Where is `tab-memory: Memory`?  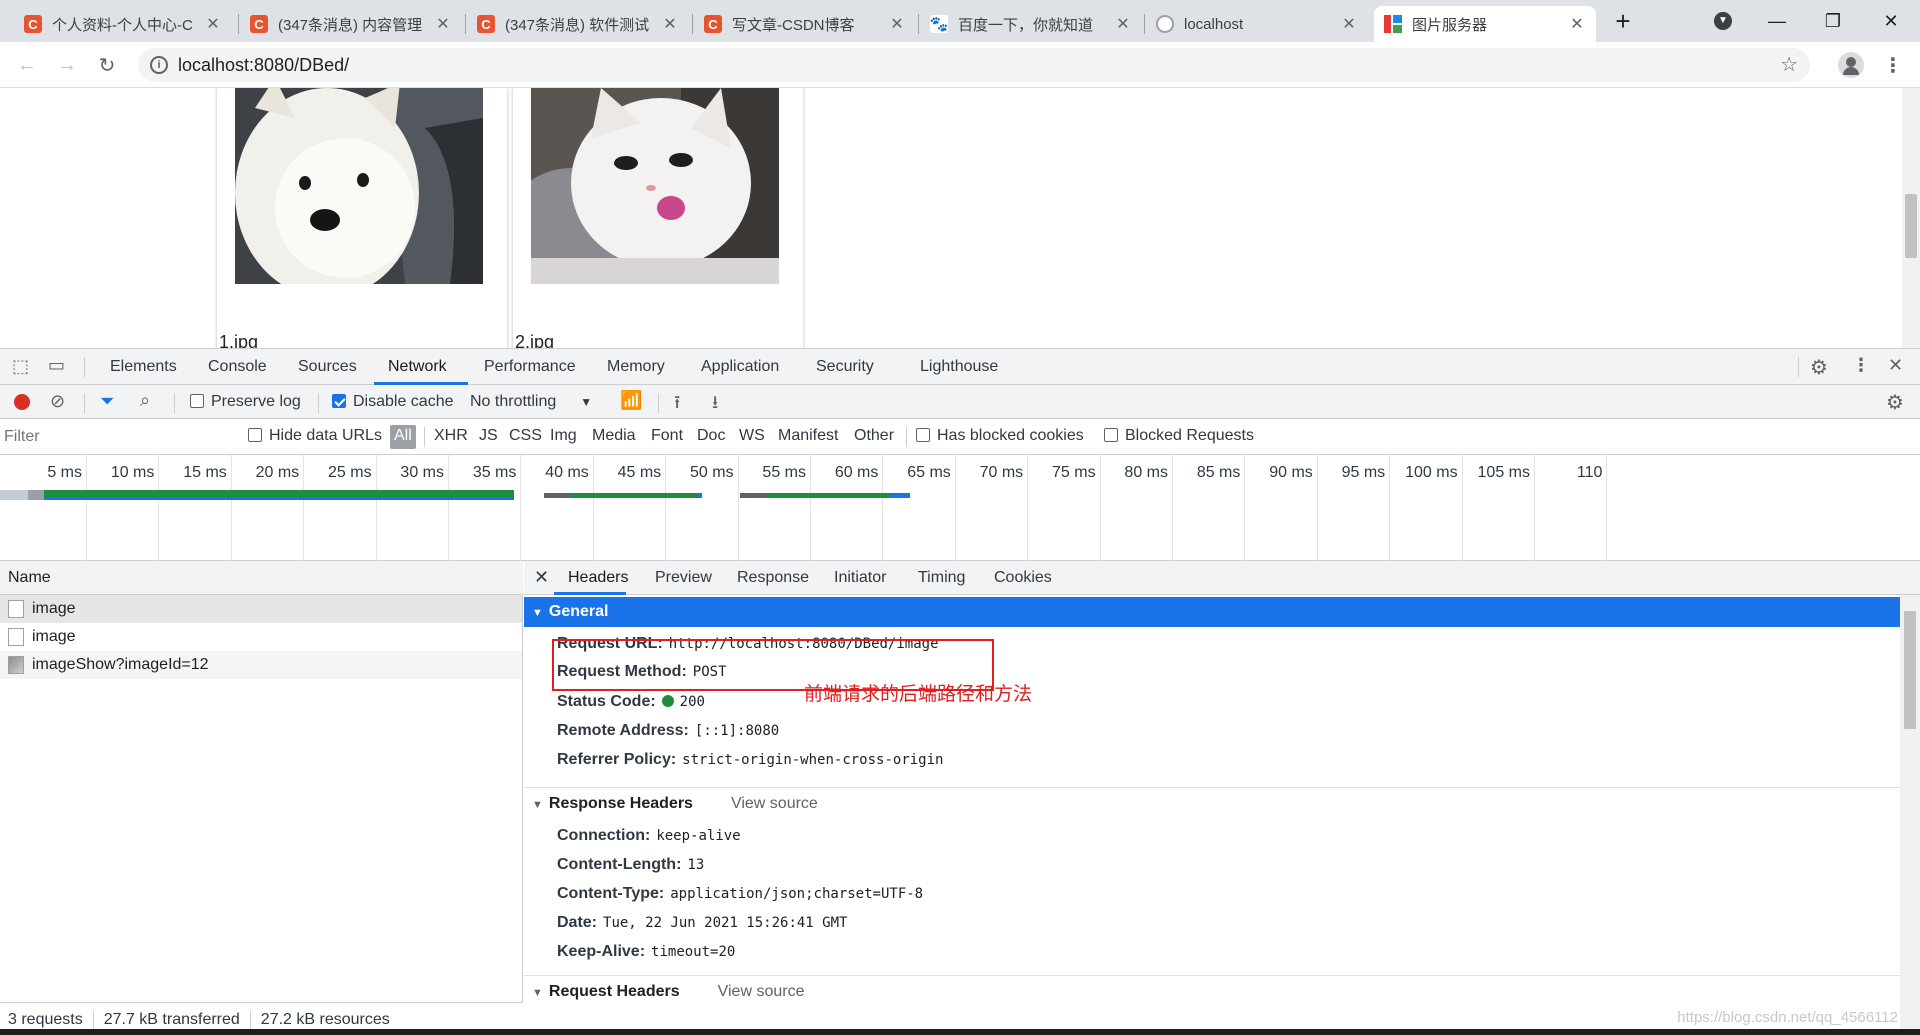 tab-memory: Memory is located at coordinates (636, 367).